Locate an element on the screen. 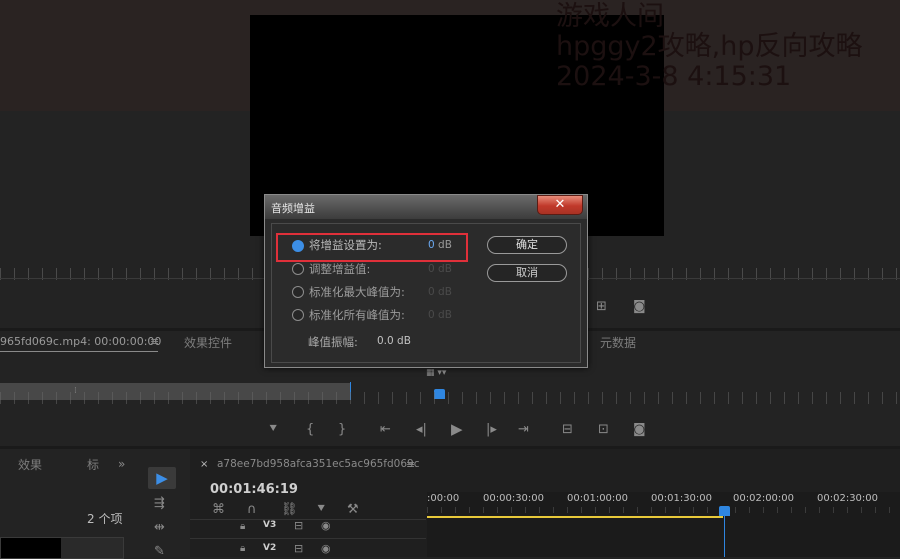  linked-selection-icon: ⛓ is located at coordinates (289, 510).